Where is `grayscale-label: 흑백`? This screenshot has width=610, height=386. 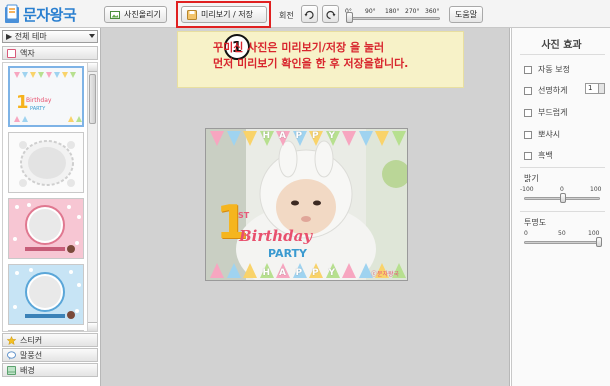
grayscale-label: 흑백 is located at coordinates (545, 155).